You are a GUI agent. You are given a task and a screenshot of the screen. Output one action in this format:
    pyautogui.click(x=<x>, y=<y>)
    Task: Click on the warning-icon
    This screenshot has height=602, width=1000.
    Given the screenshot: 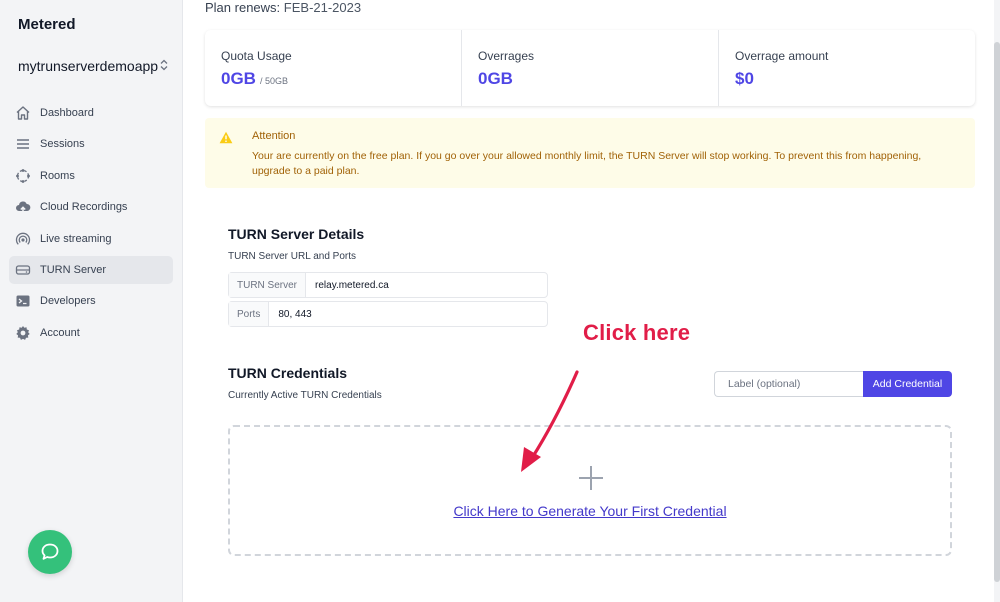 What is the action you would take?
    pyautogui.click(x=226, y=137)
    